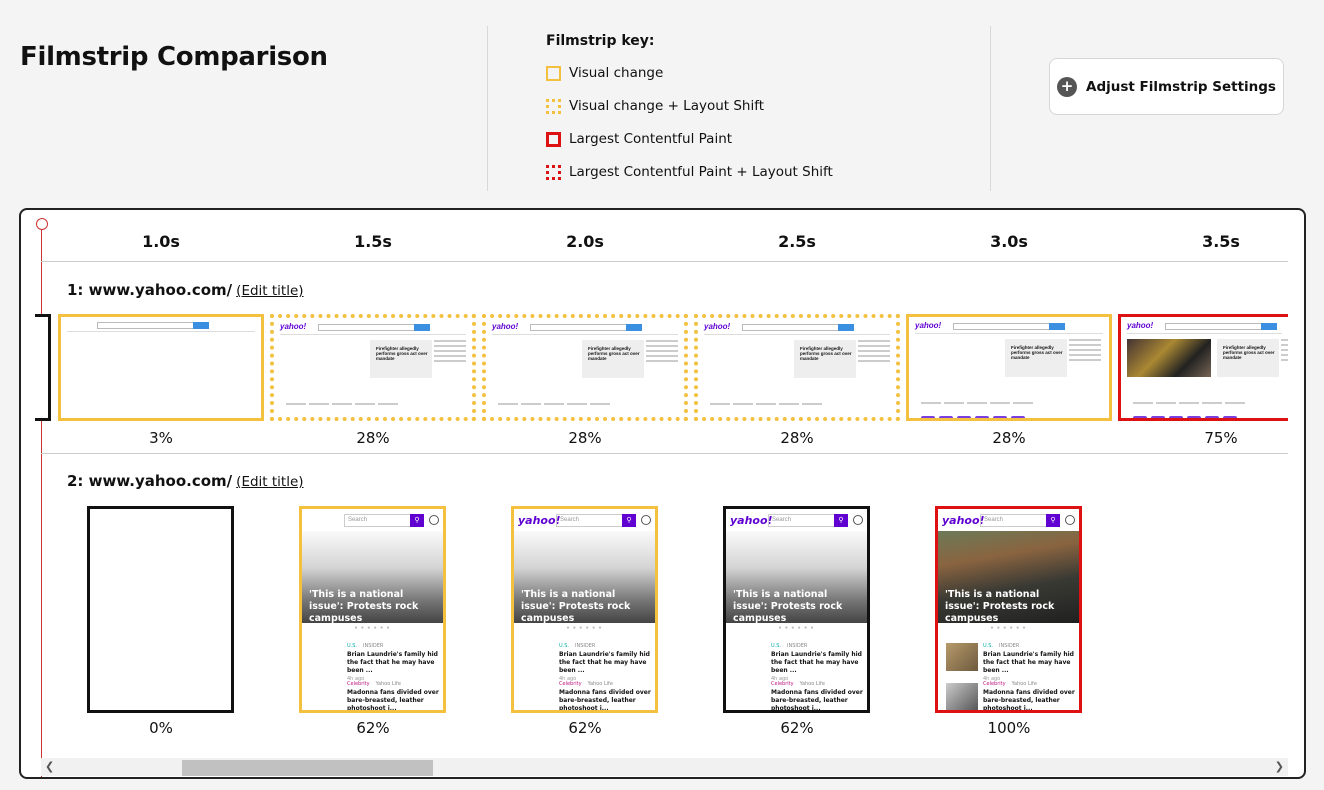 The height and width of the screenshot is (790, 1324). I want to click on visual-change-layout-shift-swatch, so click(553, 106).